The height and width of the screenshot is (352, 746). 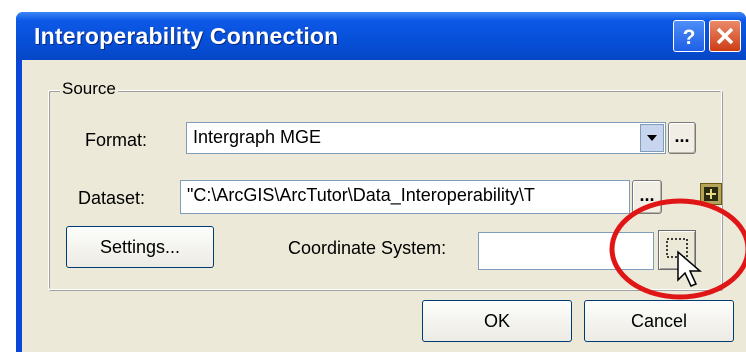 I want to click on title-bar: Interoperability Connection ?, so click(x=381, y=36).